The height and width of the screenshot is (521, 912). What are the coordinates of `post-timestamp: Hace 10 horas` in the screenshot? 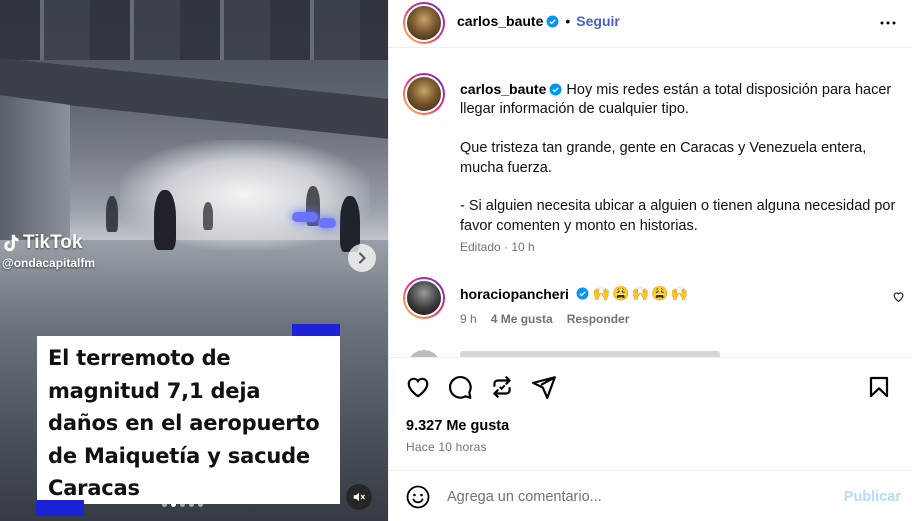 It's located at (446, 447).